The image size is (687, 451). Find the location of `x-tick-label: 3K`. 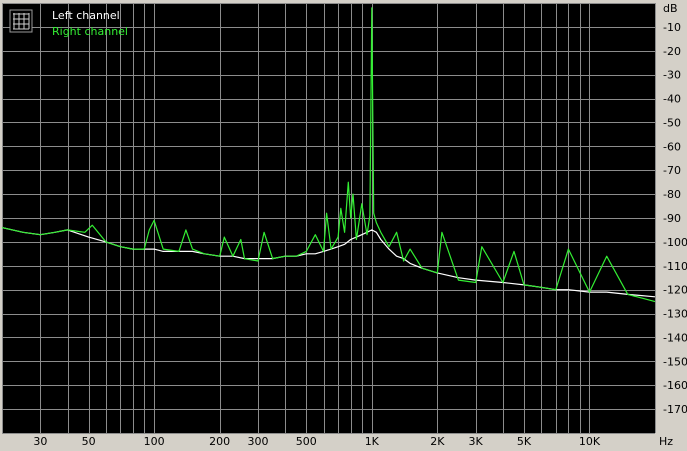

x-tick-label: 3K is located at coordinates (476, 441).